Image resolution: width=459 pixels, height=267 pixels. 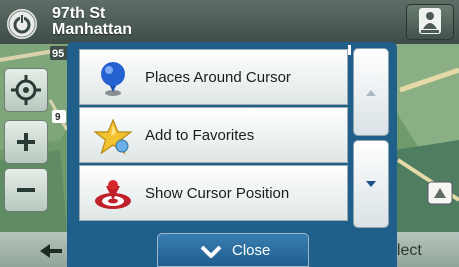 I want to click on zoom-out-icon, so click(x=26, y=190).